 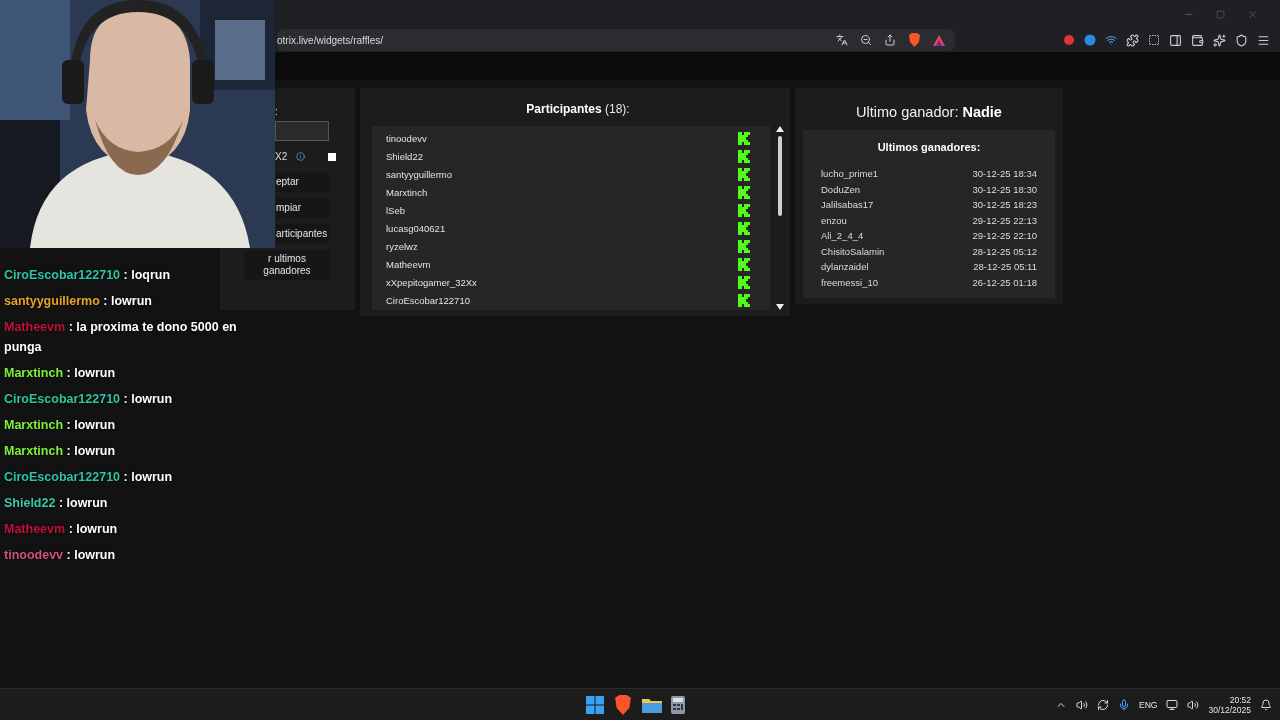 I want to click on scroll-down-icon, so click(x=780, y=307).